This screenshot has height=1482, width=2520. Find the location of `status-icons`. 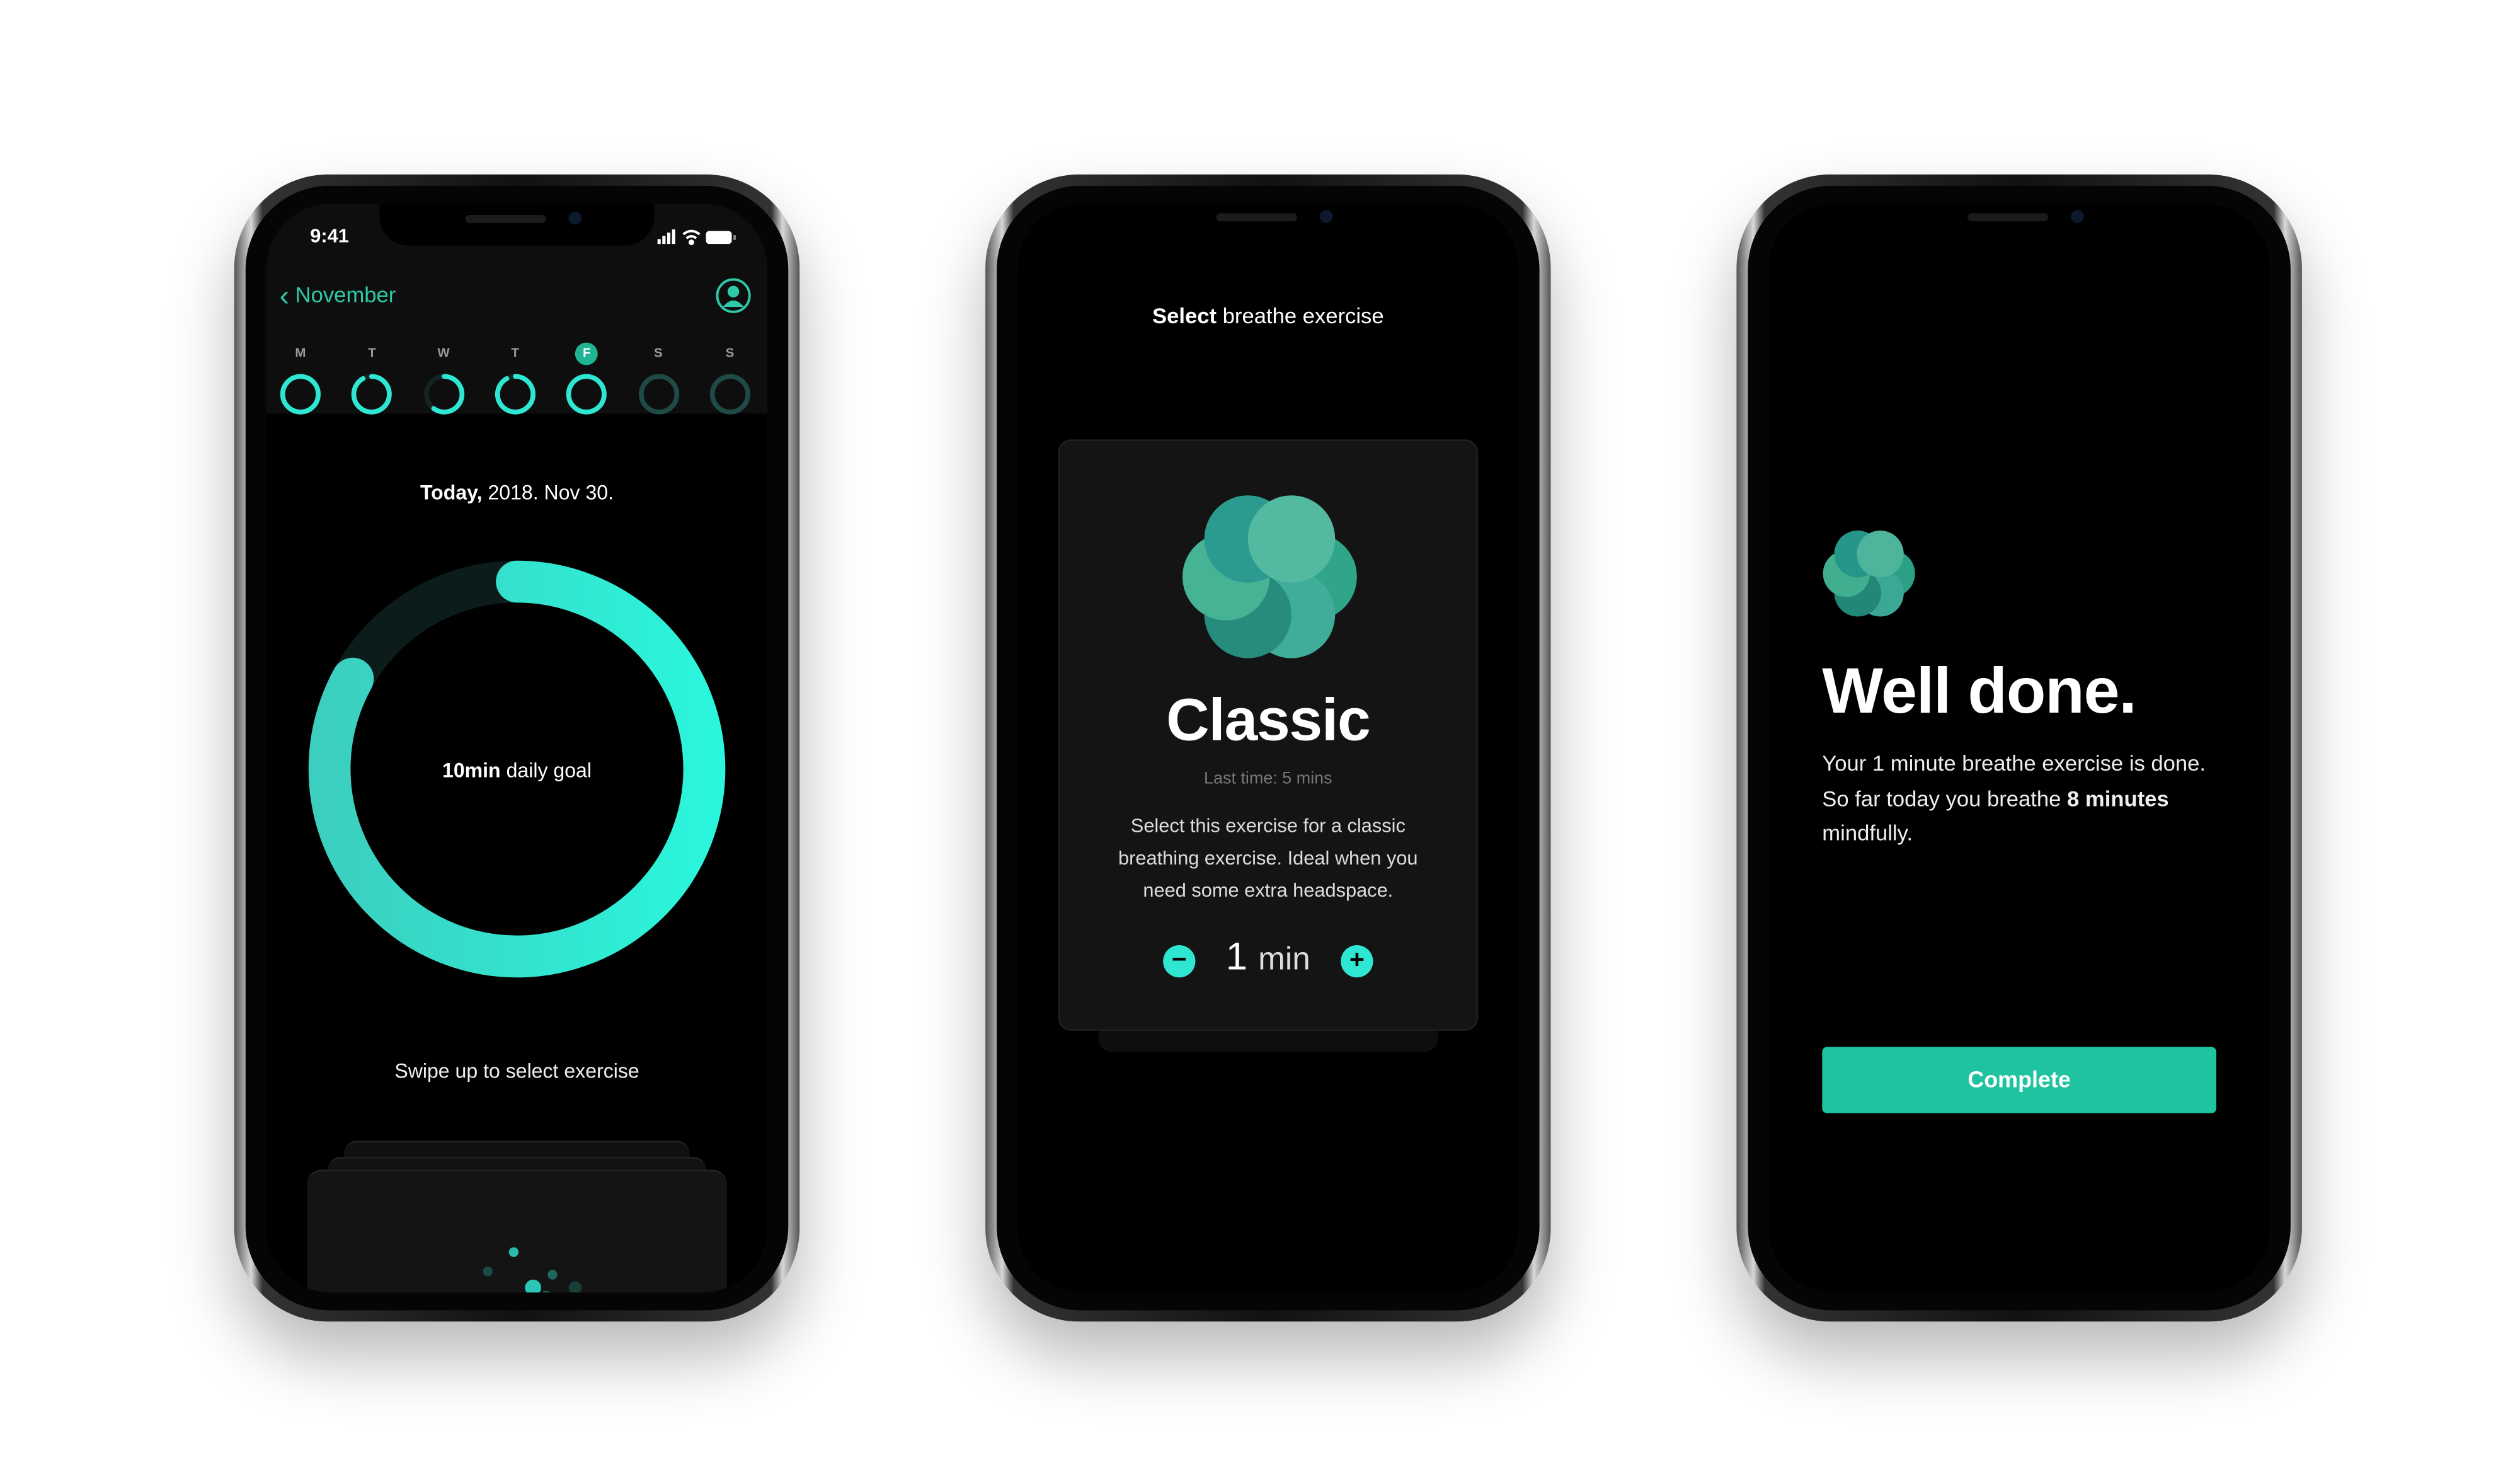

status-icons is located at coordinates (696, 237).